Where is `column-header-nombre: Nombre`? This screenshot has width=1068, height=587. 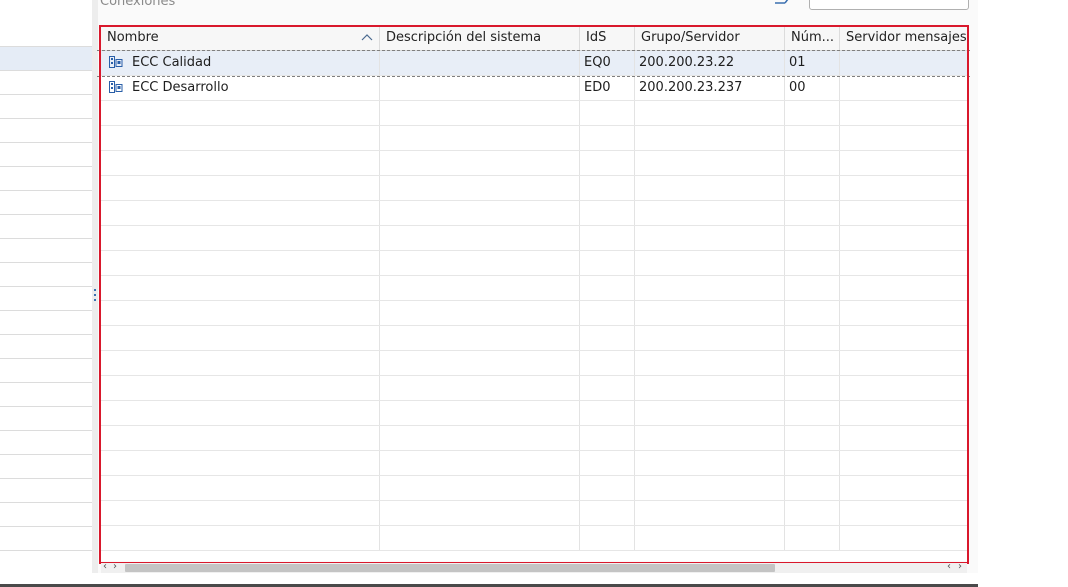
column-header-nombre: Nombre is located at coordinates (240, 38).